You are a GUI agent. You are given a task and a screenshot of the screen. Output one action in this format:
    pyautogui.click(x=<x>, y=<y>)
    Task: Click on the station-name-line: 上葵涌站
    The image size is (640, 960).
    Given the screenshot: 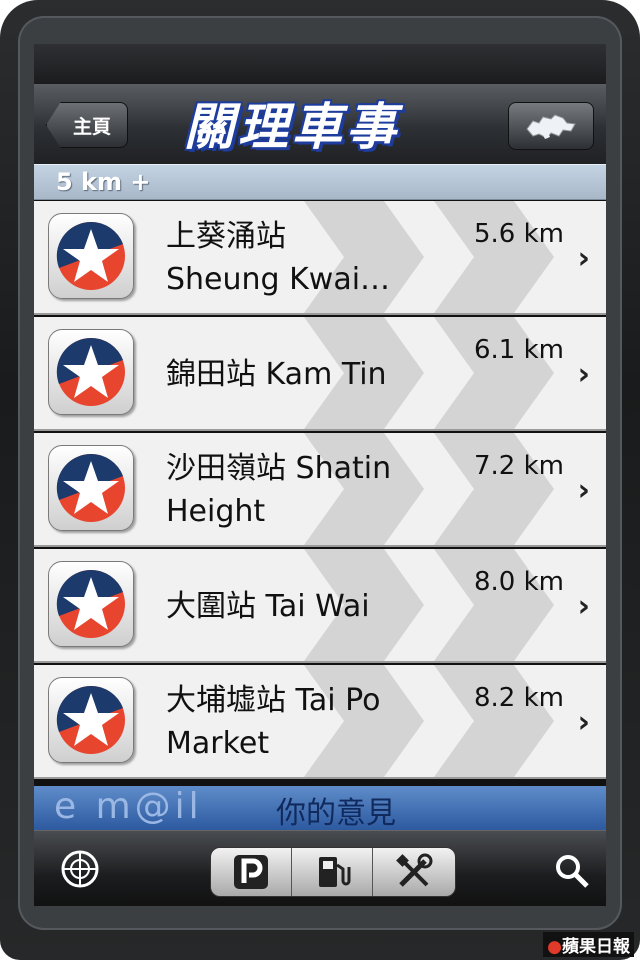 What is the action you would take?
    pyautogui.click(x=226, y=236)
    